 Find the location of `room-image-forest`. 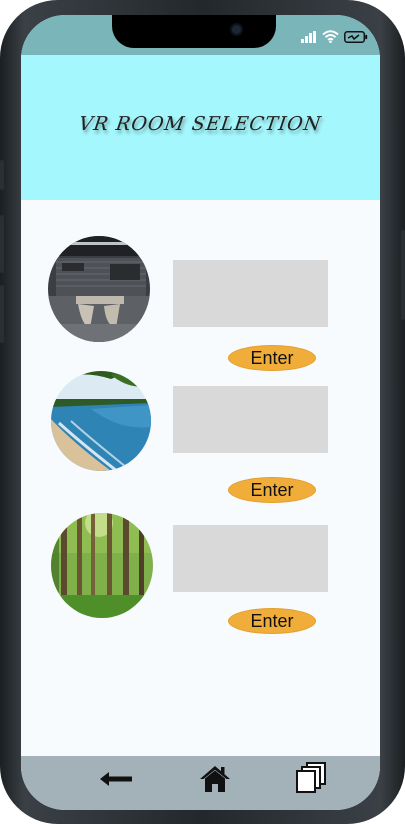

room-image-forest is located at coordinates (102, 565).